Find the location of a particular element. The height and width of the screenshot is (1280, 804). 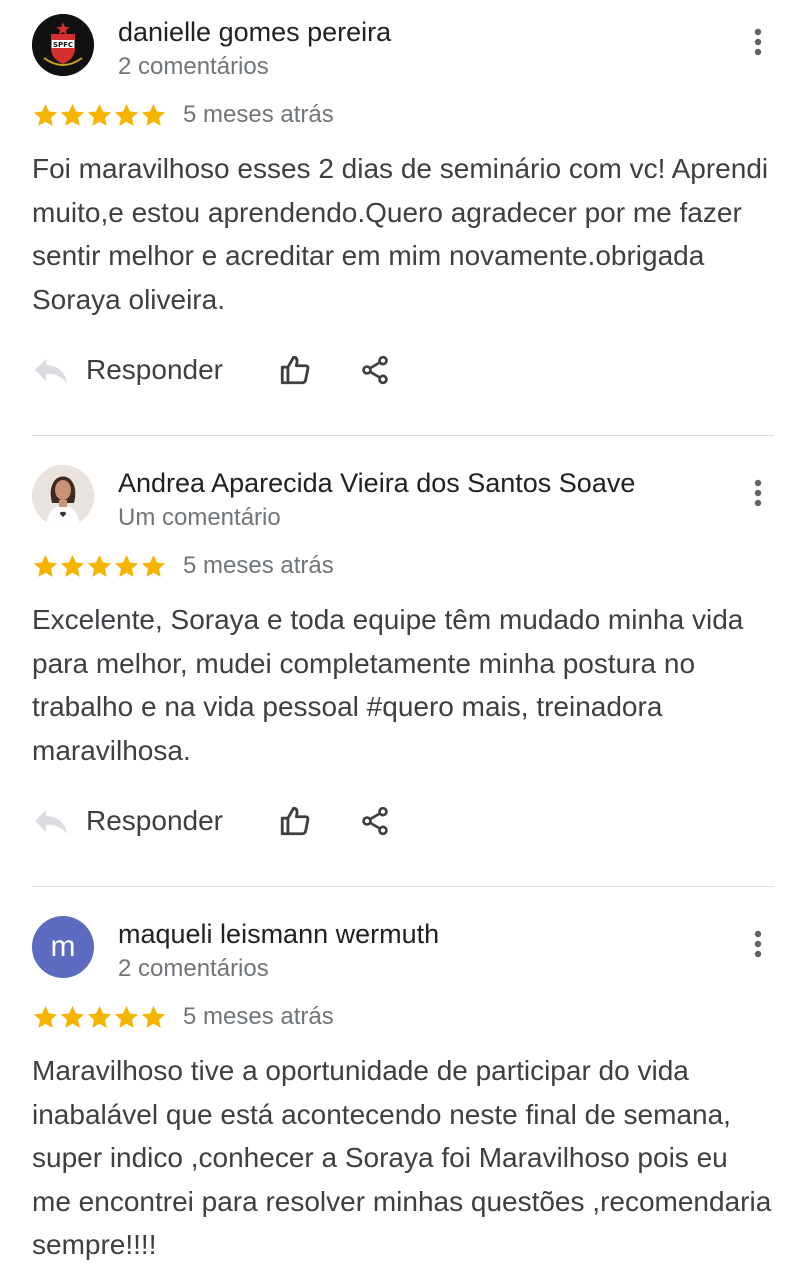

avatar: m is located at coordinates (63, 947).